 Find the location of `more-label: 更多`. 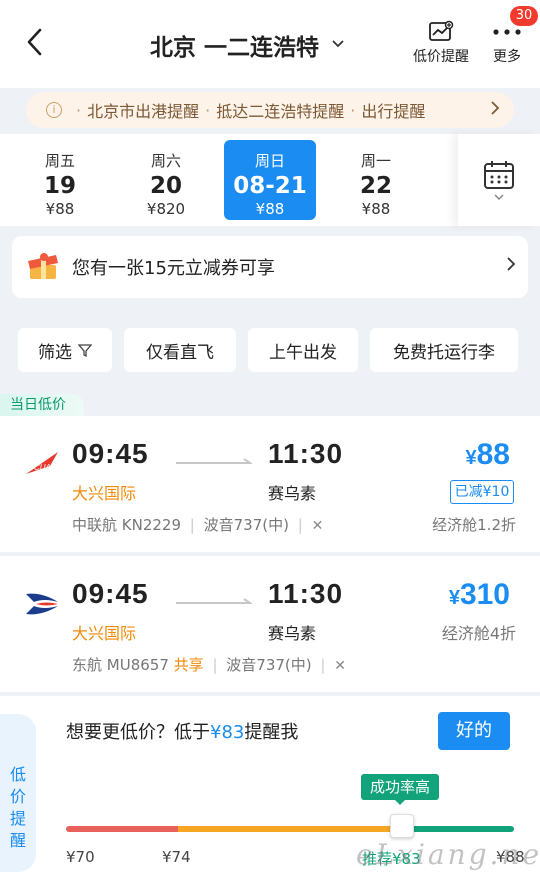

more-label: 更多 is located at coordinates (507, 57).